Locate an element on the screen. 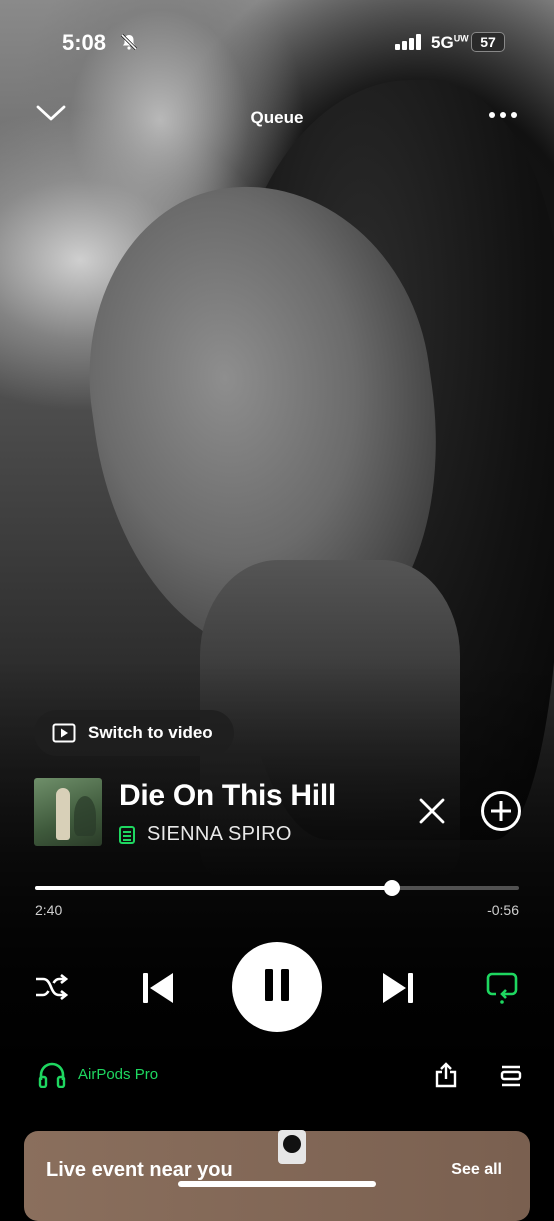 This screenshot has height=1221, width=554. battery-indicator: 57 is located at coordinates (488, 42).